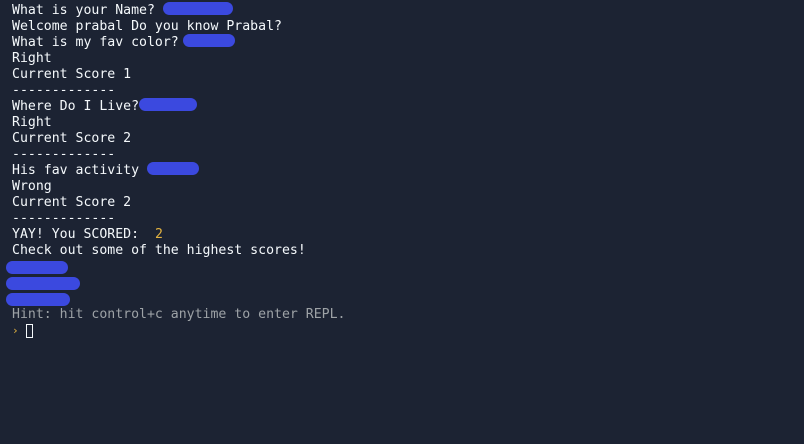  I want to click on console-line: Current Score 1, so click(72, 74).